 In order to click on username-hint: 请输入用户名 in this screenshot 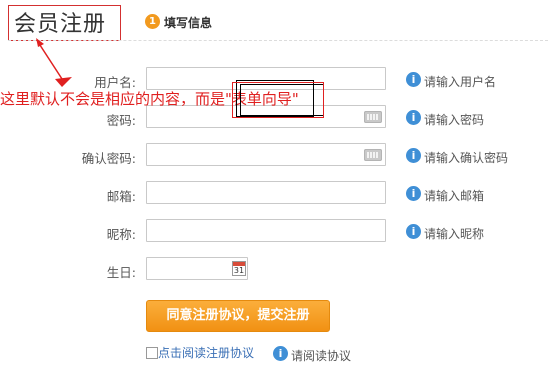, I will do `click(460, 82)`.